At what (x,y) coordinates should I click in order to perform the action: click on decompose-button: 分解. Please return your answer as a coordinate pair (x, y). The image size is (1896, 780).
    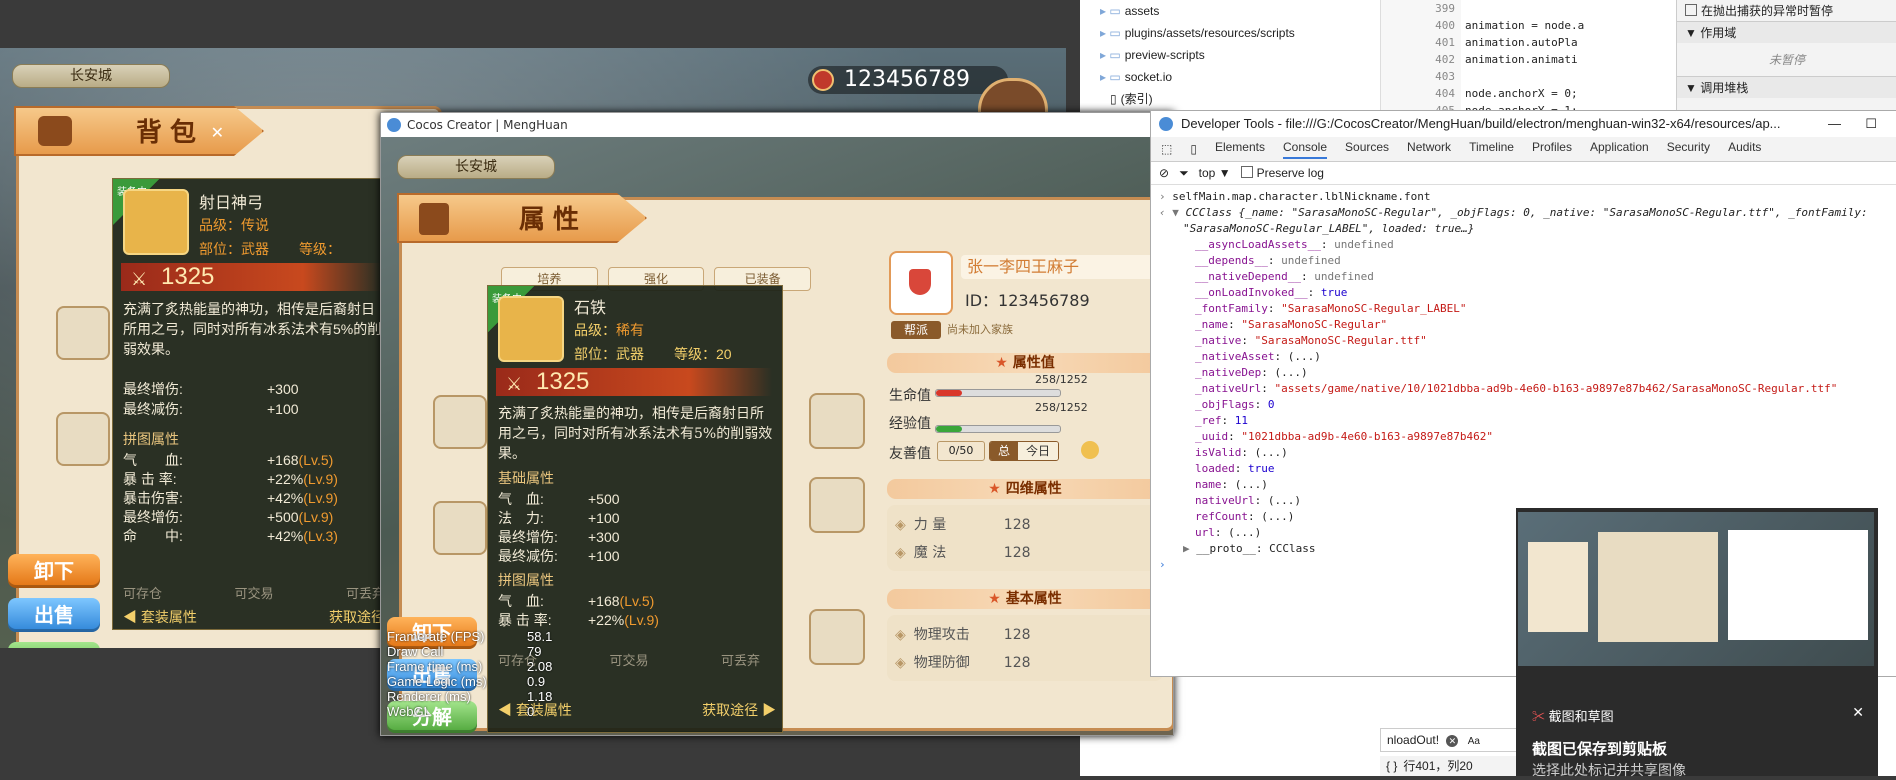
    Looking at the image, I should click on (54, 645).